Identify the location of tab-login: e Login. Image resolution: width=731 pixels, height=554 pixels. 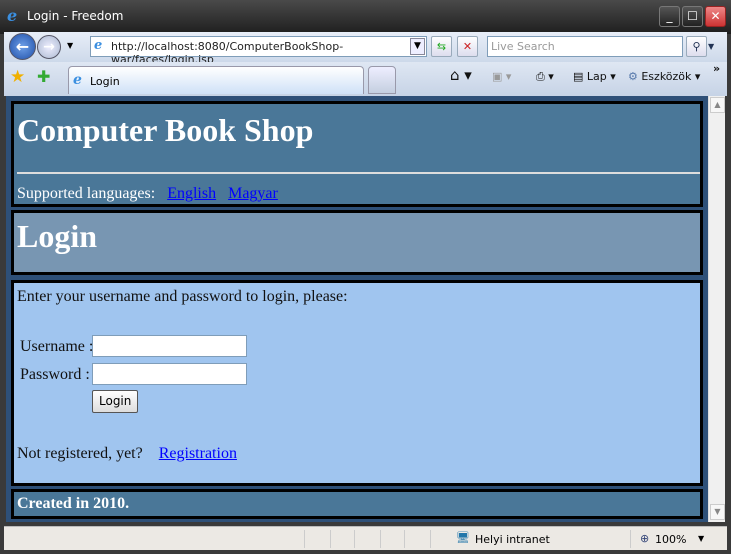
(216, 80).